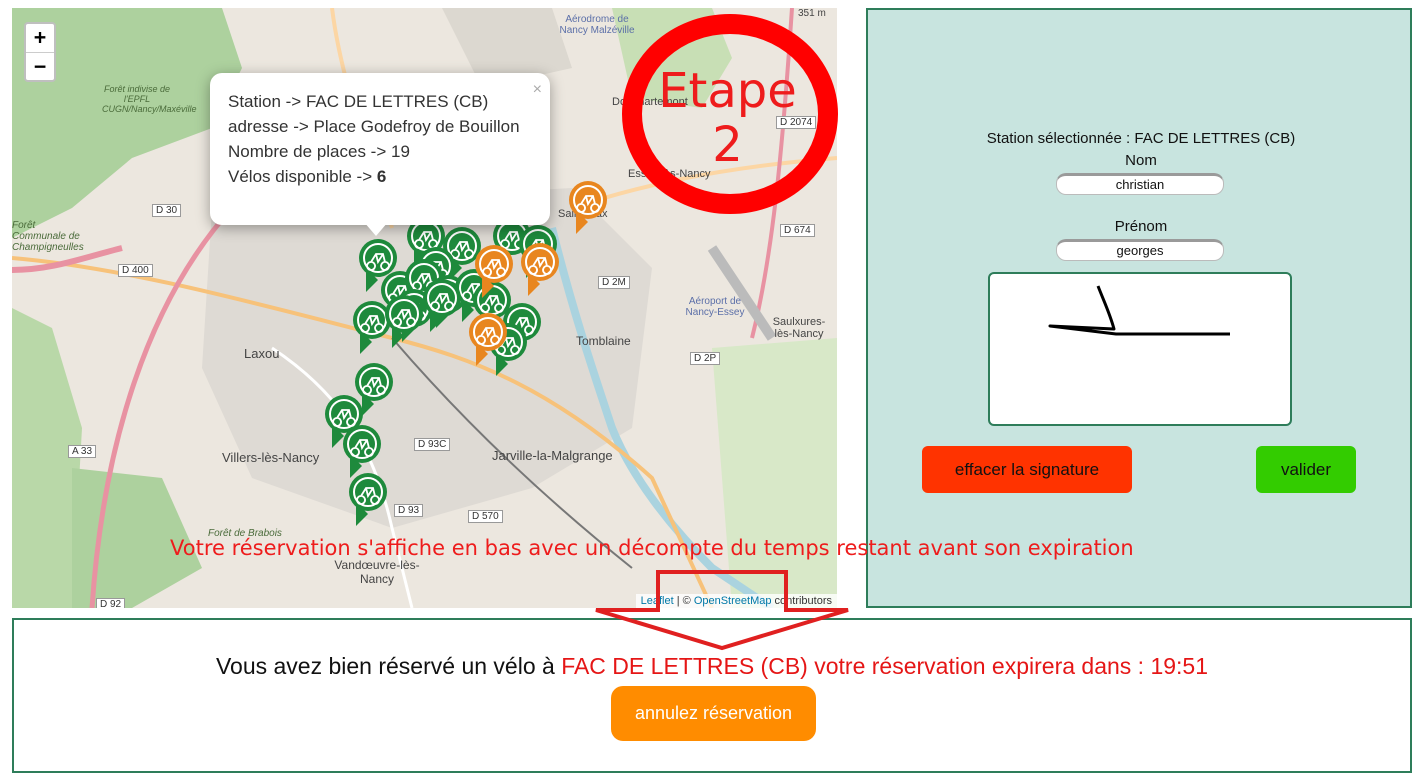 The image size is (1422, 778). What do you see at coordinates (713, 713) in the screenshot?
I see `cancel-reservation-button: annulez réservation` at bounding box center [713, 713].